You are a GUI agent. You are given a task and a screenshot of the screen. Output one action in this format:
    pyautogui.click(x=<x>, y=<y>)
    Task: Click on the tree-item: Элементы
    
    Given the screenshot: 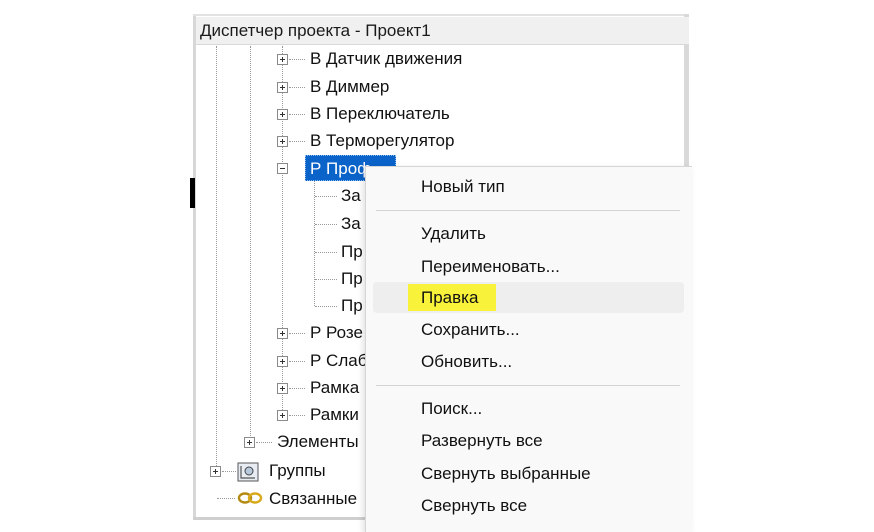 What is the action you would take?
    pyautogui.click(x=318, y=442)
    